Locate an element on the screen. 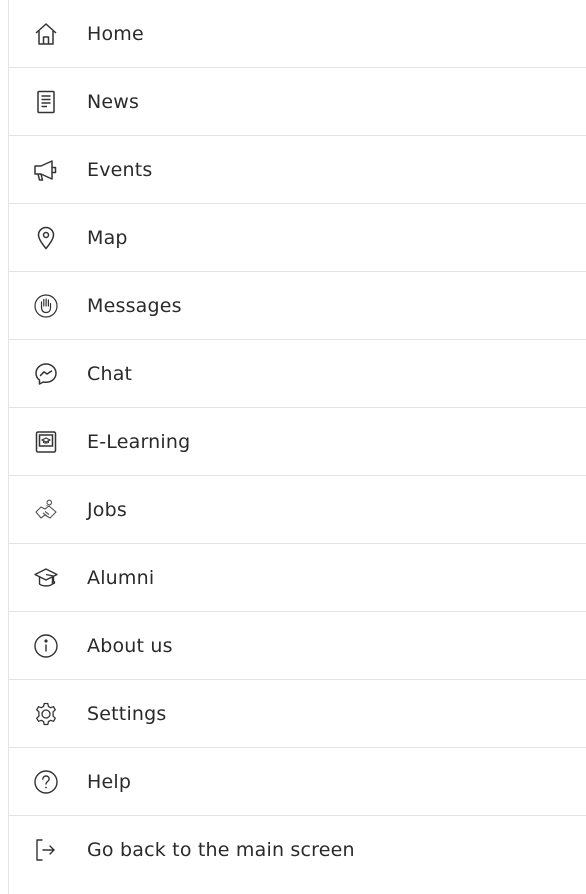  menu-item-label: Chat is located at coordinates (110, 373).